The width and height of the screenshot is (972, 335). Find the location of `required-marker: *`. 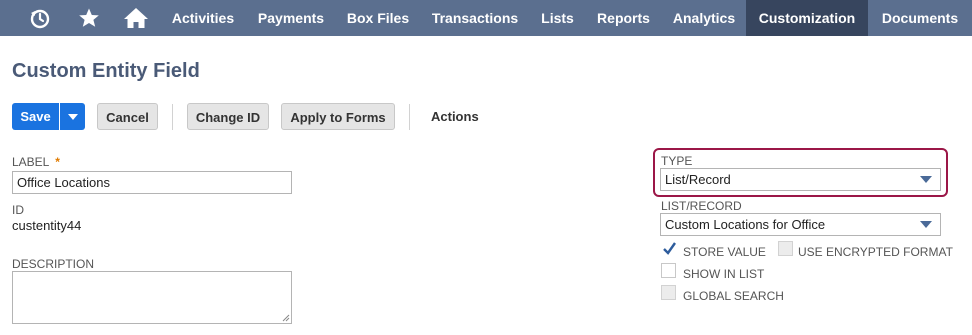

required-marker: * is located at coordinates (57, 162).